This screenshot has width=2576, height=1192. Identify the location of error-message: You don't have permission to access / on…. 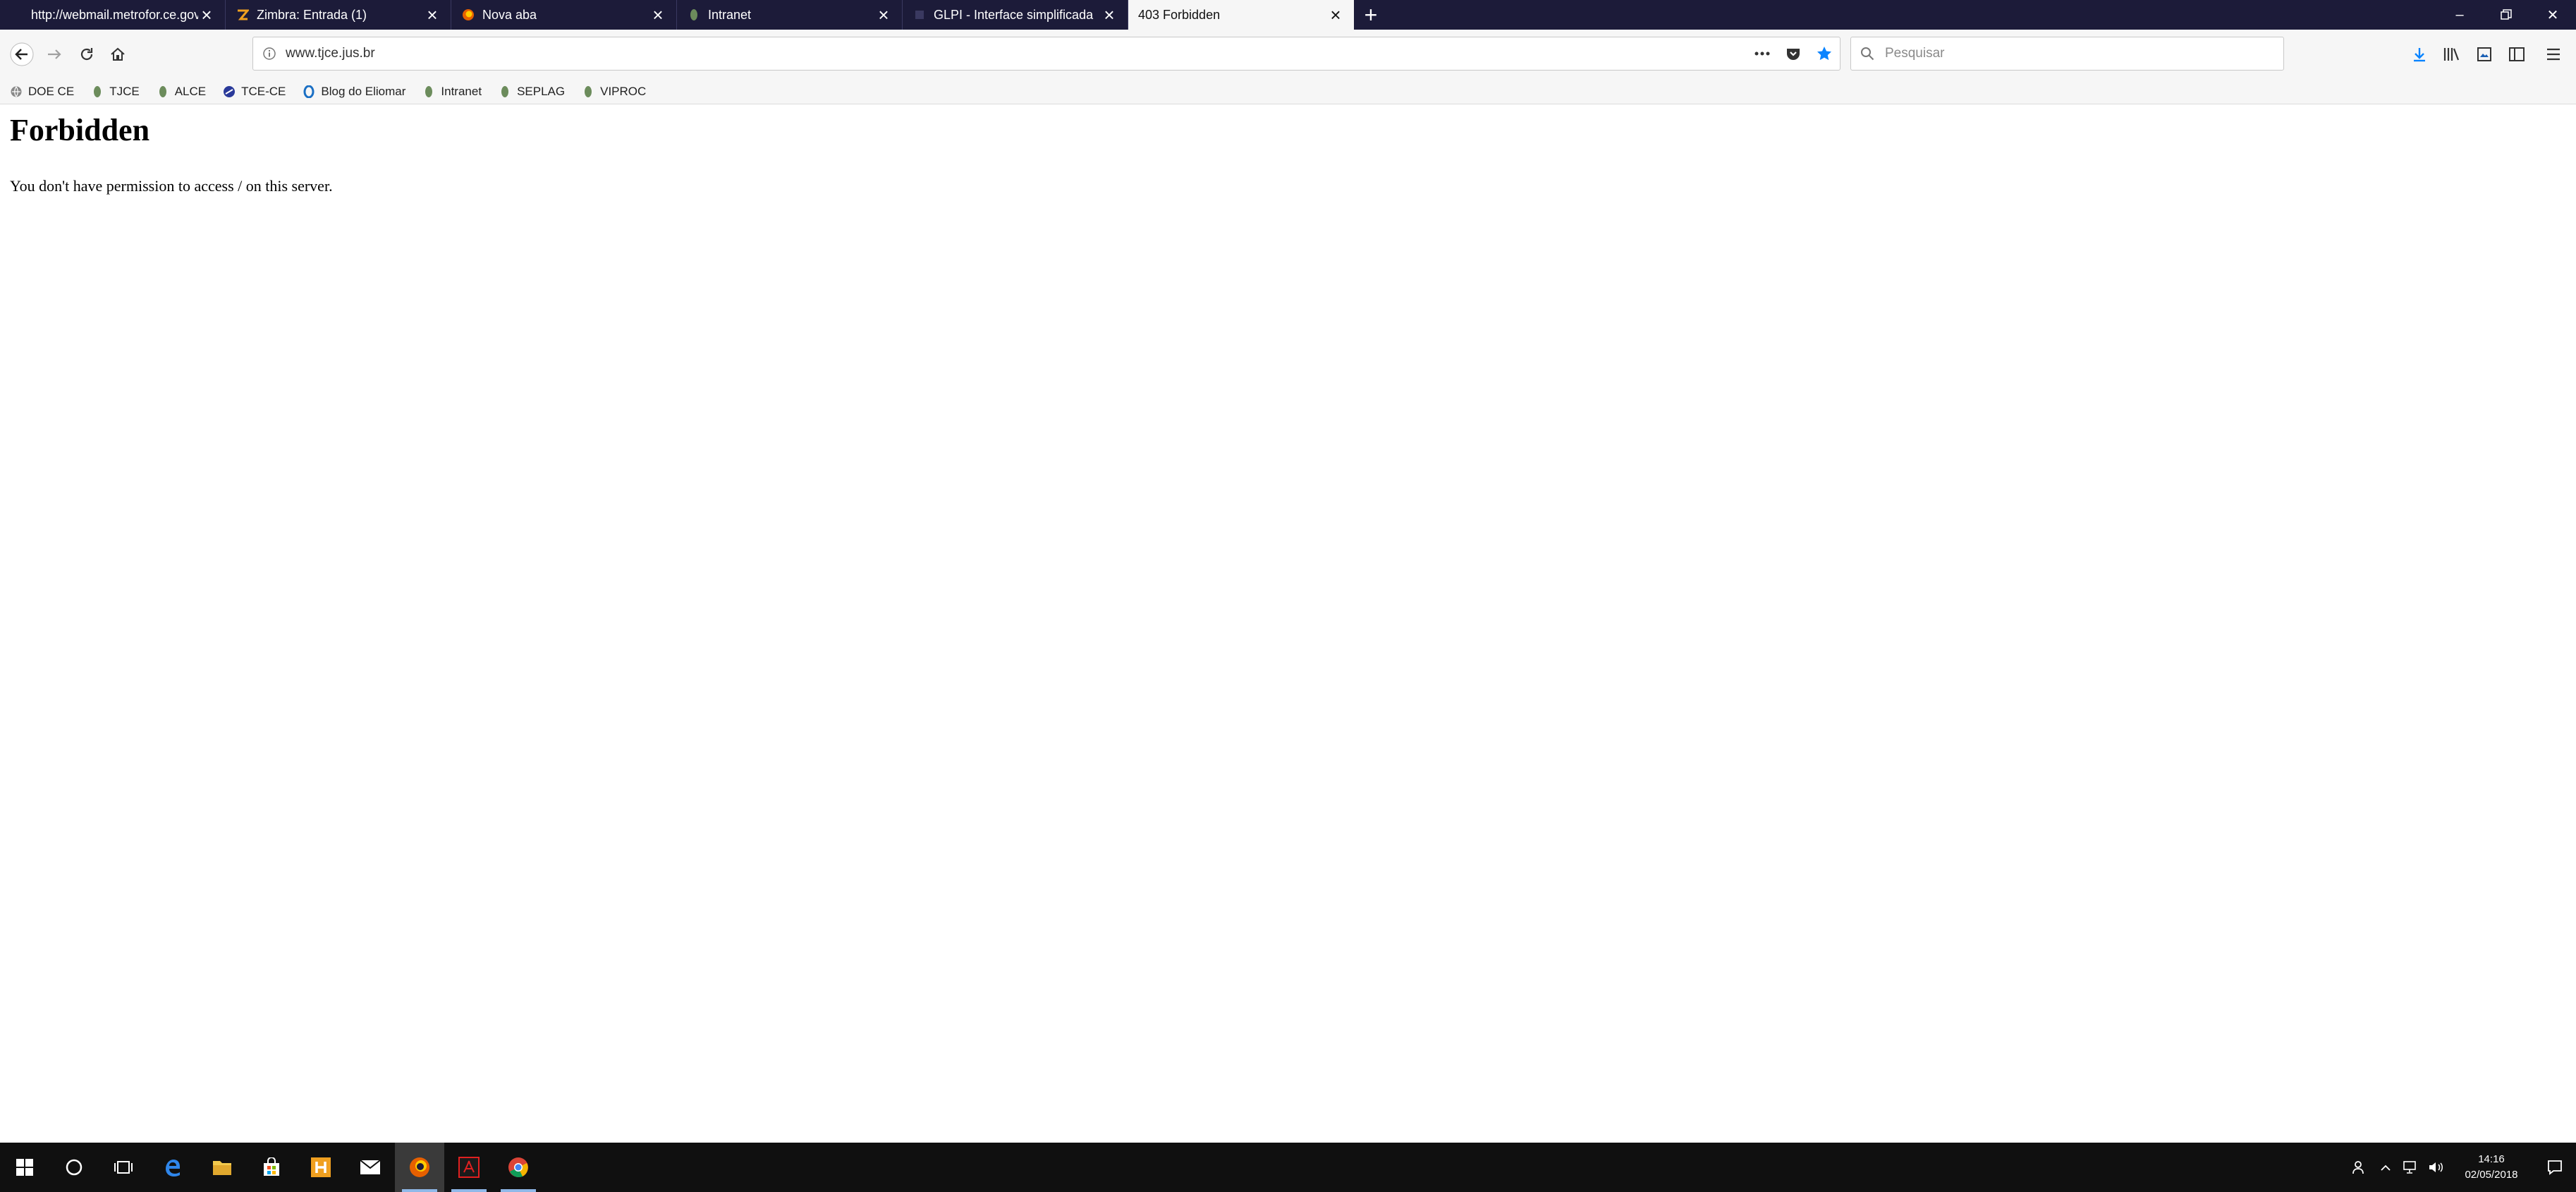
(172, 186).